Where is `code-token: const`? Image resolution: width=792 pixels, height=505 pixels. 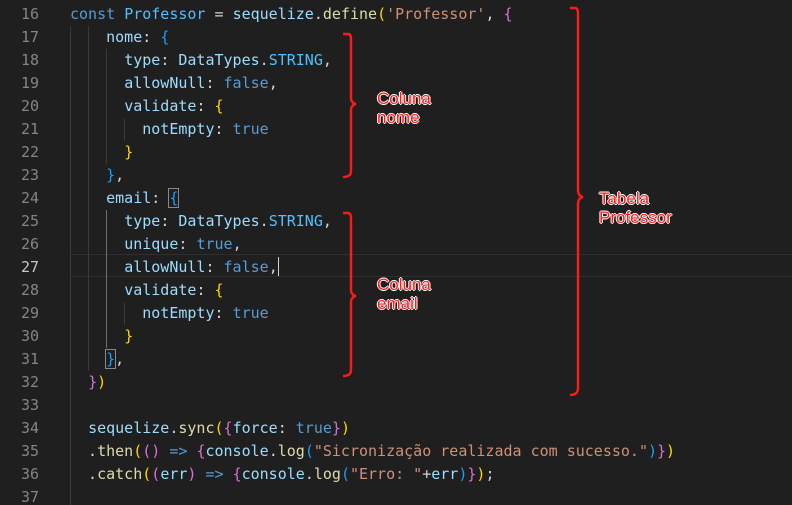 code-token: const is located at coordinates (93, 14).